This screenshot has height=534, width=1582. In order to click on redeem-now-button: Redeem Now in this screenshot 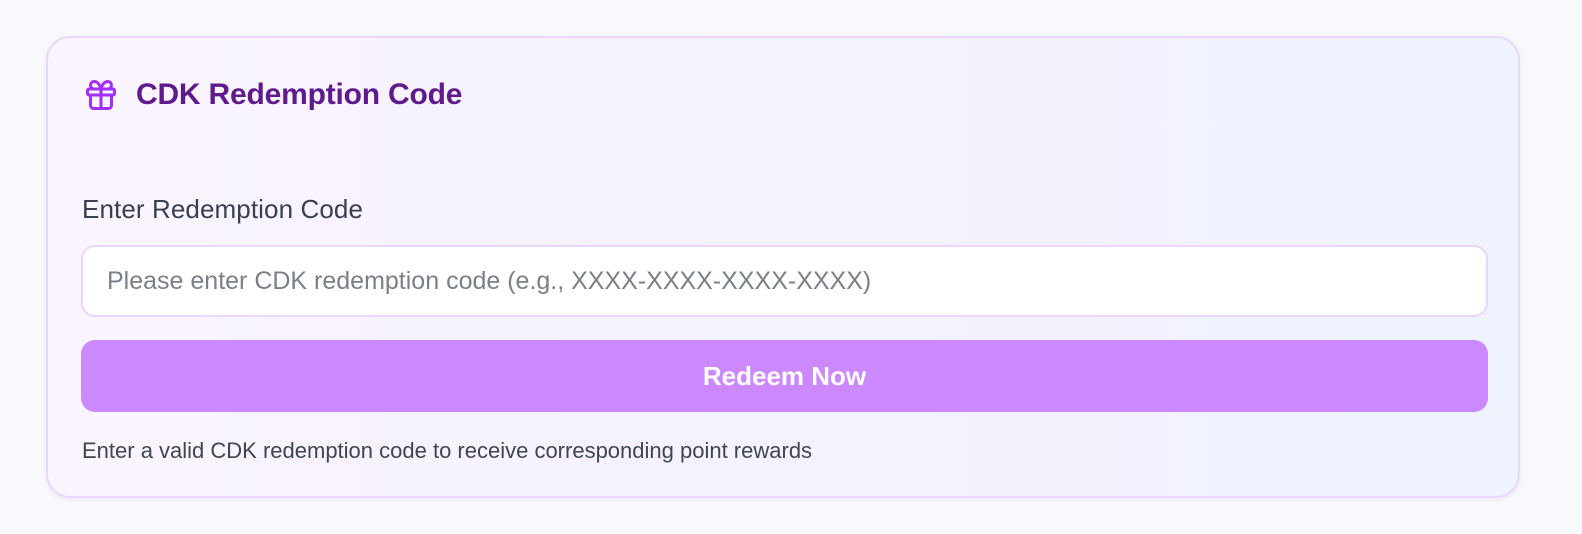, I will do `click(784, 376)`.